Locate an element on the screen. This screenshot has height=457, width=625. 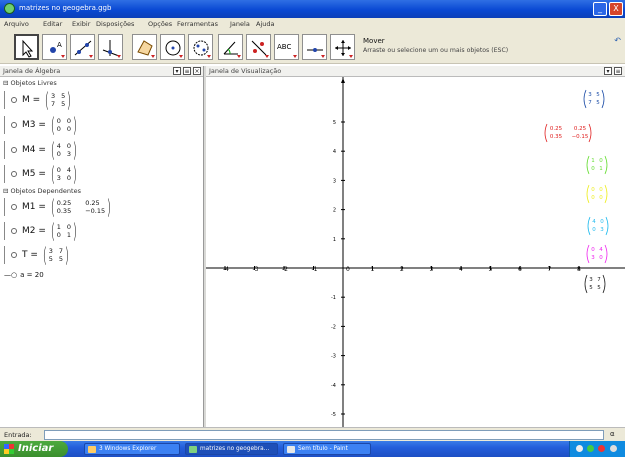
matrix: (4 0 0 3) is located at coordinates (64, 150).